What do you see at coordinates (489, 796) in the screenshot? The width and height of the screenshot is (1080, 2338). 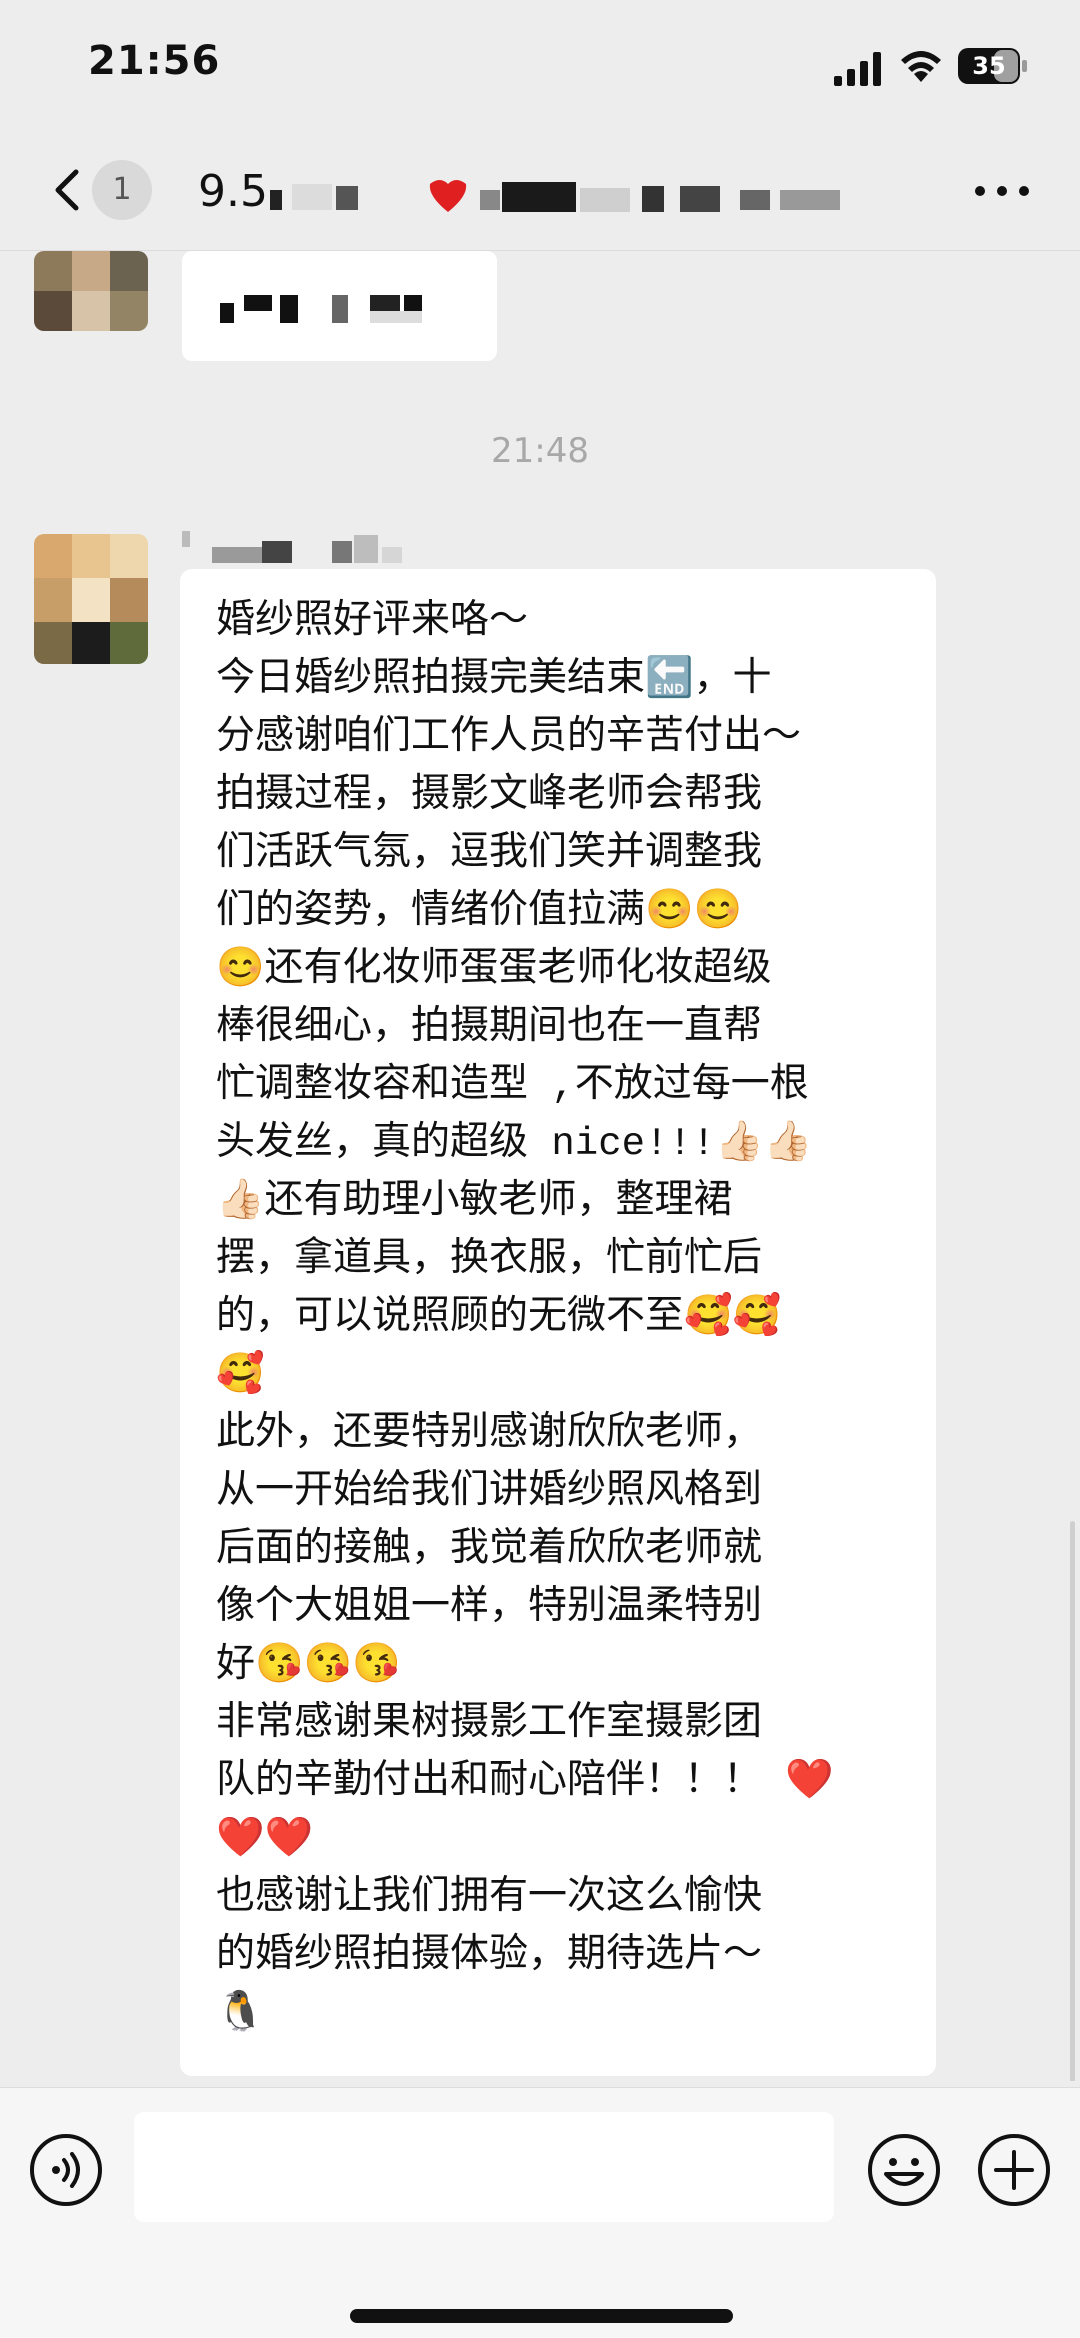 I see `message-line: 拍摄过程，摄影文峰老师会帮我` at bounding box center [489, 796].